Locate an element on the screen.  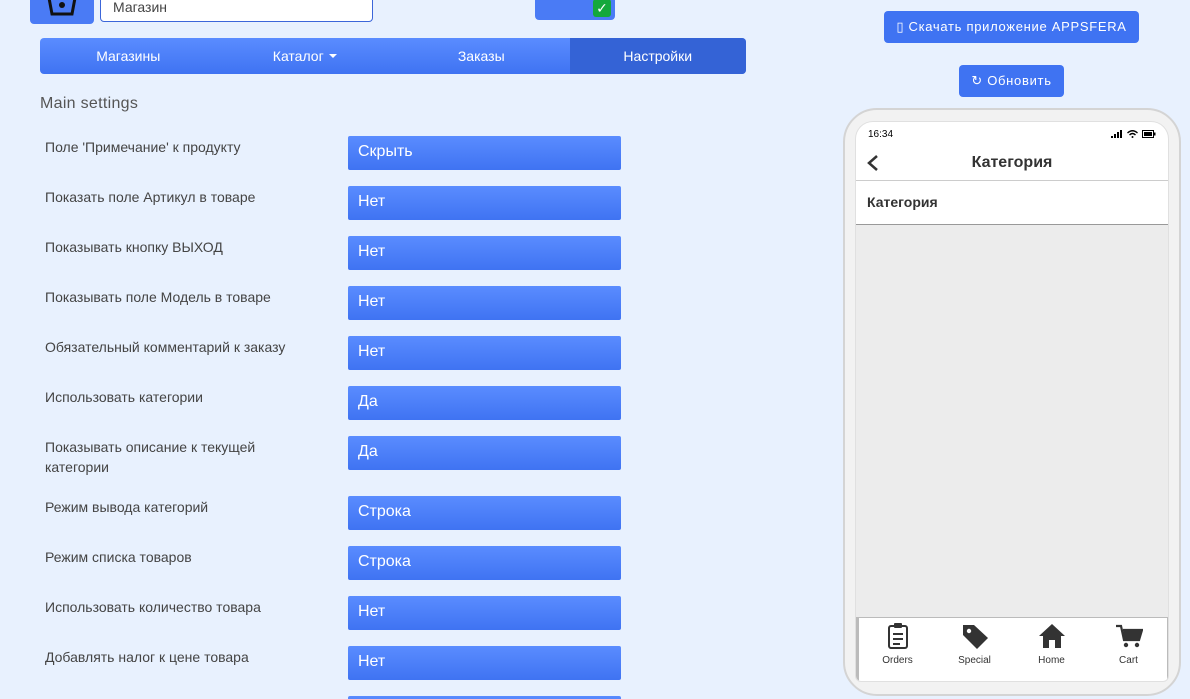
refresh-label: ↻ Обновить is located at coordinates (1011, 80).